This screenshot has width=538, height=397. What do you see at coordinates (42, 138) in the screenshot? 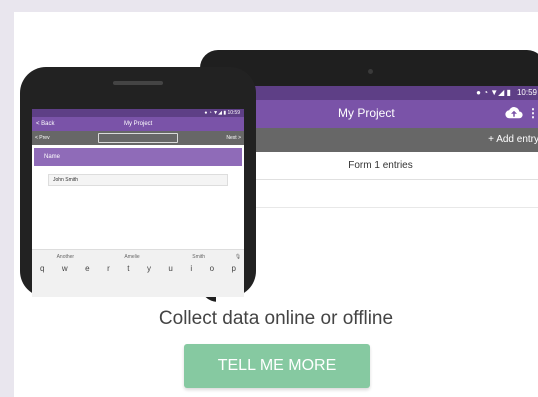
I see `phone-prev: < Prev` at bounding box center [42, 138].